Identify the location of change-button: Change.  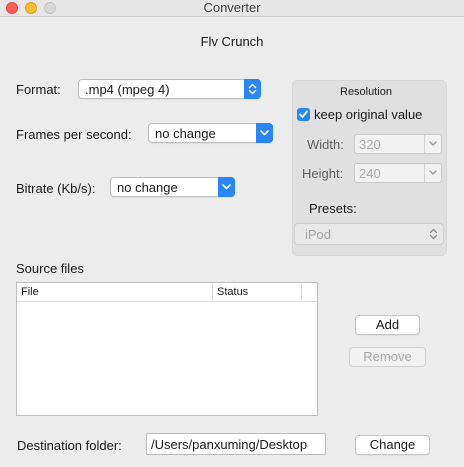
(392, 445).